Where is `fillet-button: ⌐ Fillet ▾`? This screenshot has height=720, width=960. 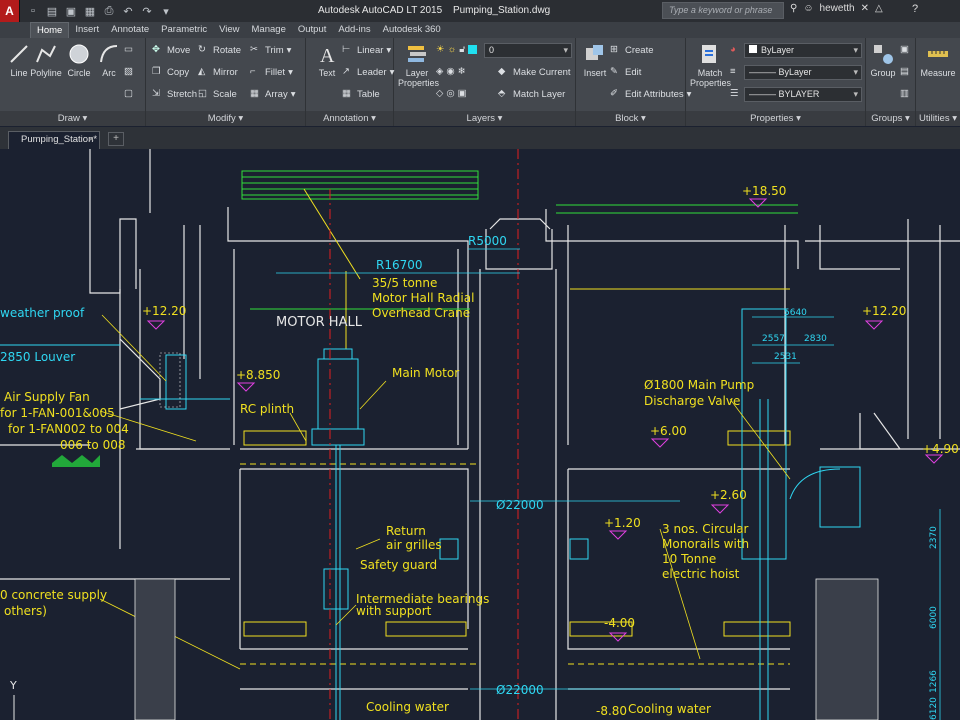 fillet-button: ⌐ Fillet ▾ is located at coordinates (271, 72).